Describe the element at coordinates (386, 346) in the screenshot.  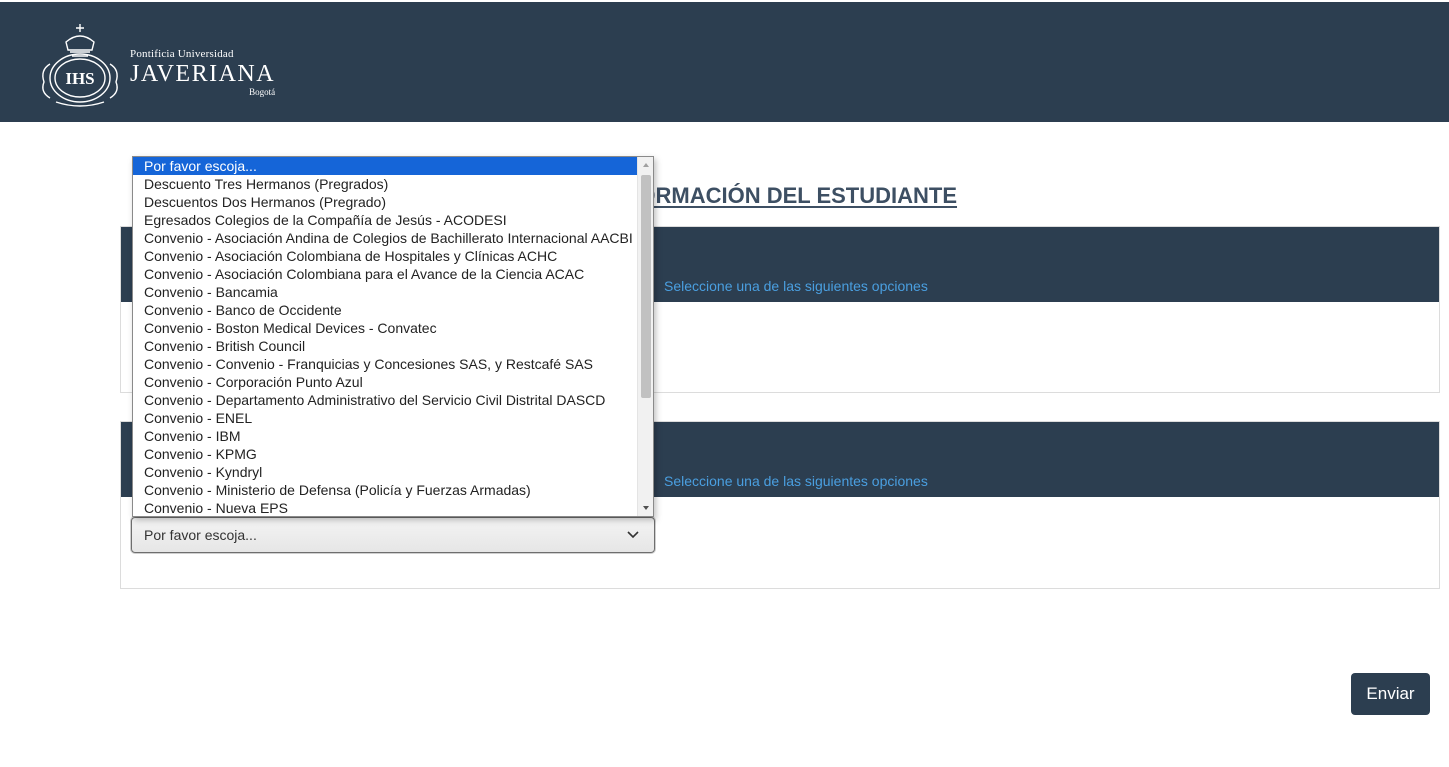
I see `dropdown-option: Convenio - British Council` at that location.